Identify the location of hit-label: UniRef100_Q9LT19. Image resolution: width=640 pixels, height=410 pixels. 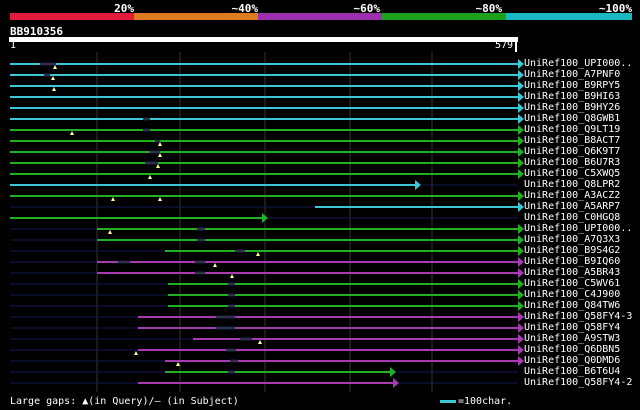
(572, 129).